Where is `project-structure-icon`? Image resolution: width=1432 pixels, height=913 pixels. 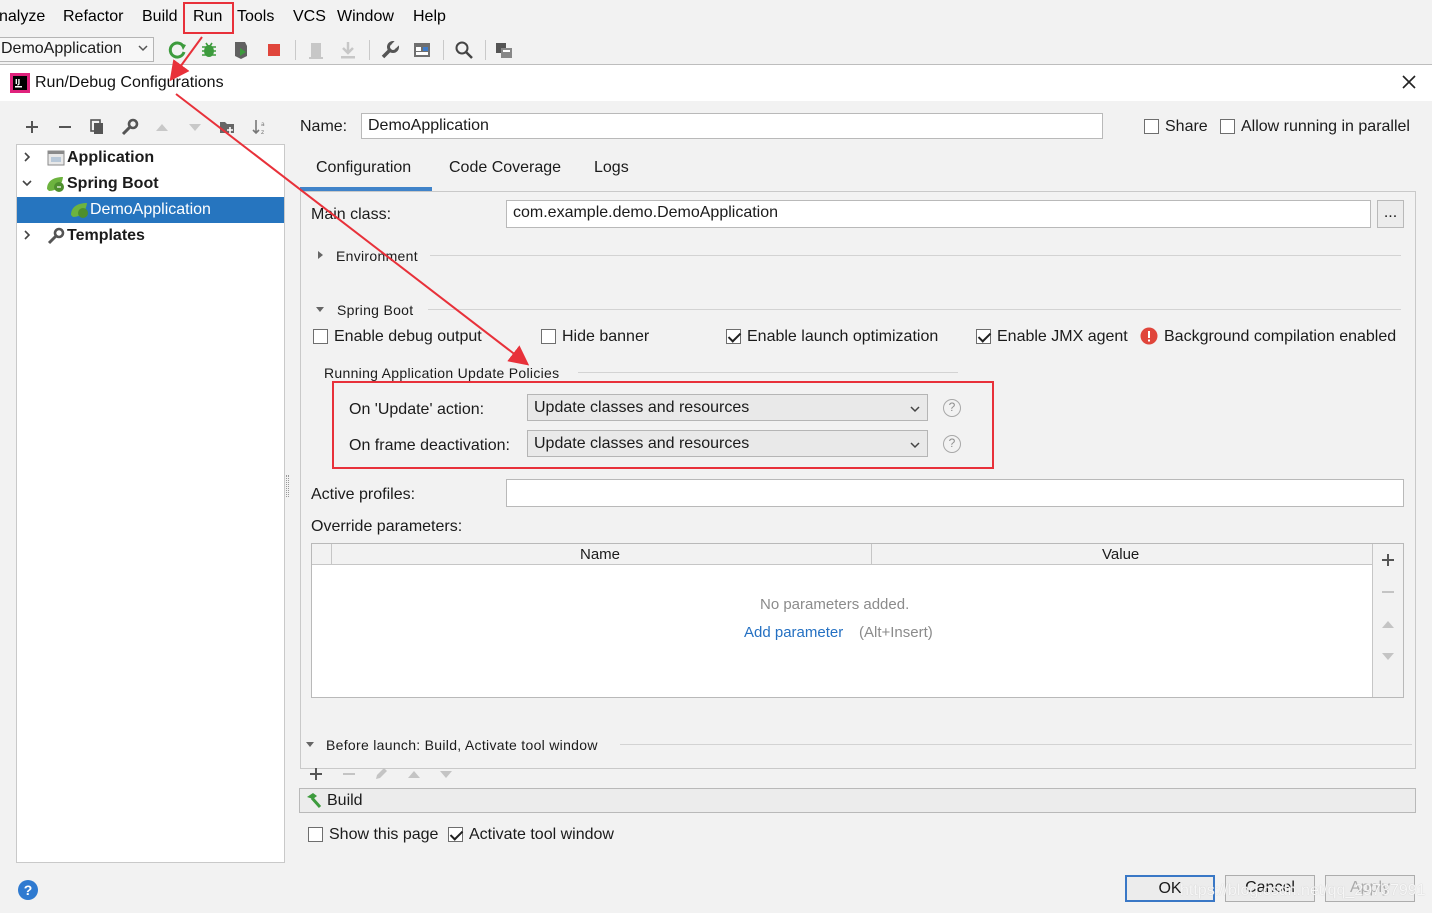 project-structure-icon is located at coordinates (422, 50).